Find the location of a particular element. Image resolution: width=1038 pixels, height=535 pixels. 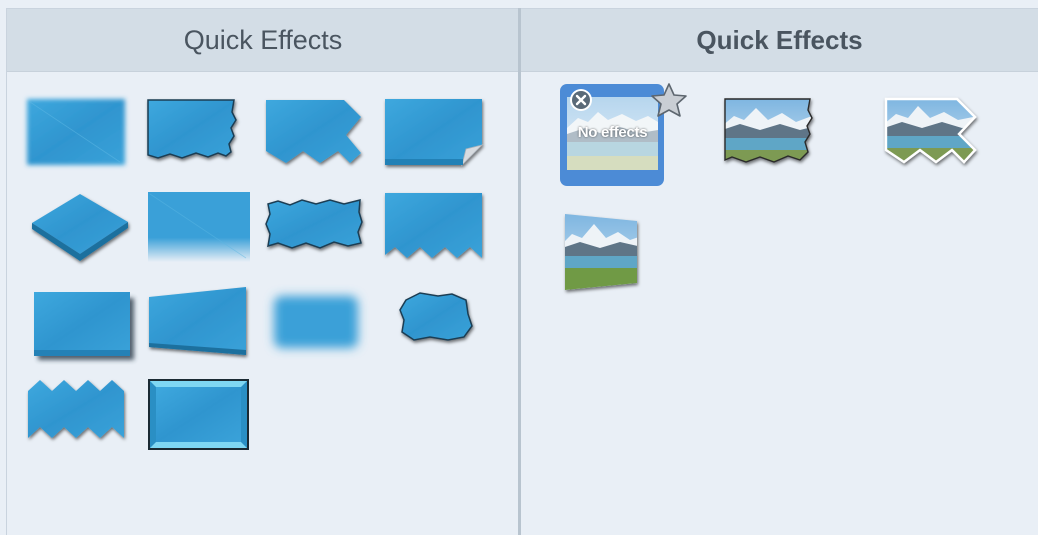

left-panel-title: Quick Effects is located at coordinates (263, 39).